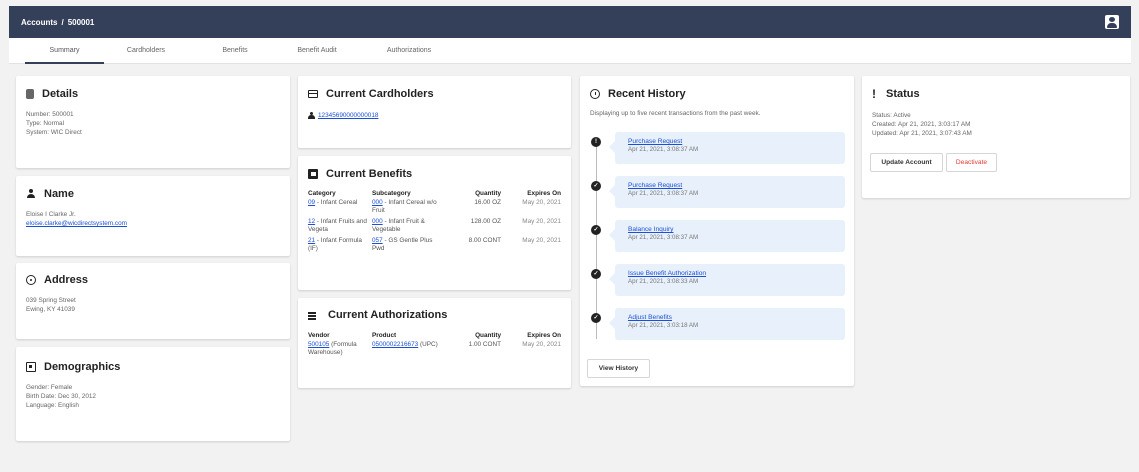 Image resolution: width=1139 pixels, height=472 pixels. I want to click on benefit-expires: May 20, 2021, so click(541, 202).